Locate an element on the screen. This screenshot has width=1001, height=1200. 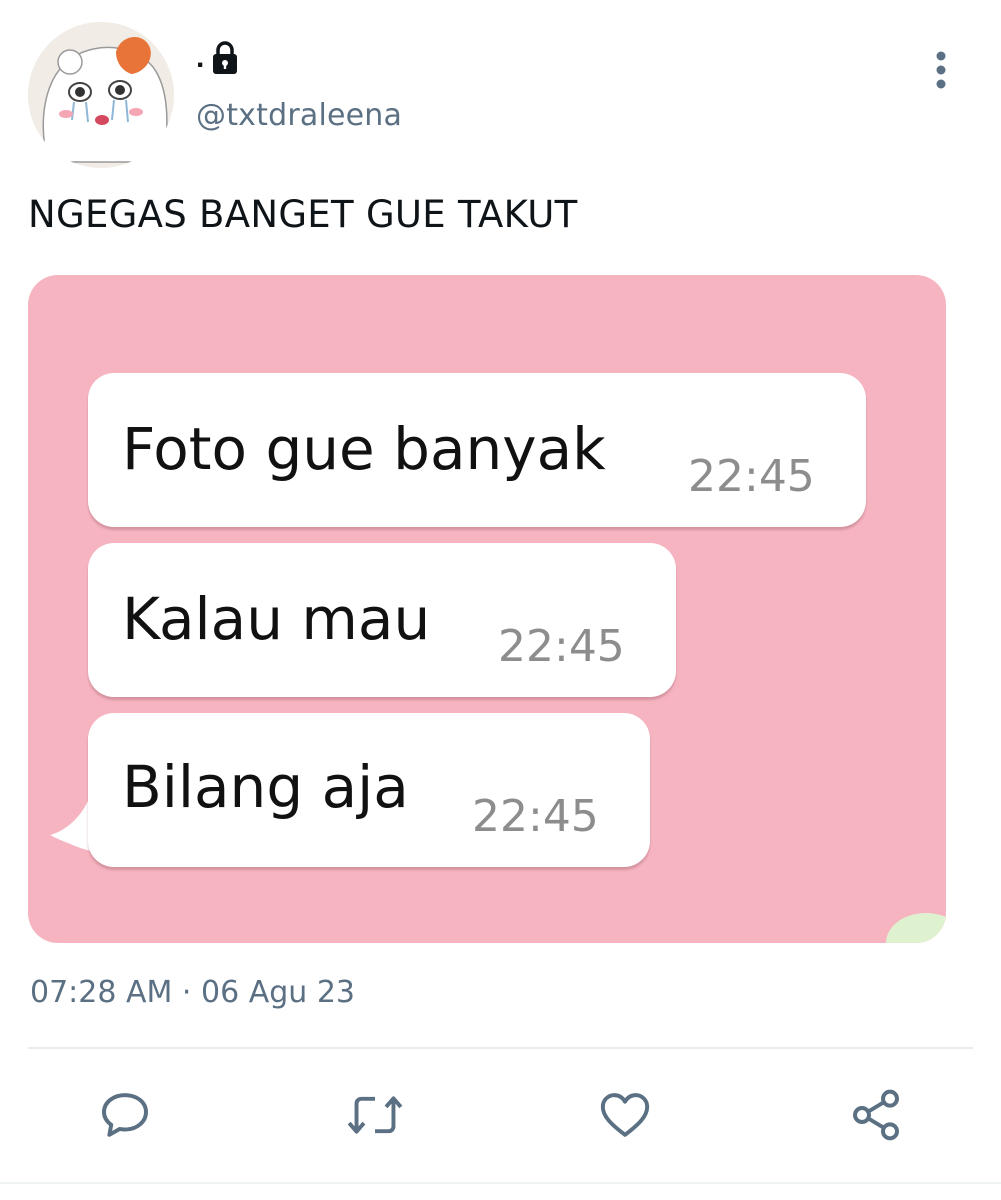
share-icon is located at coordinates (876, 1115).